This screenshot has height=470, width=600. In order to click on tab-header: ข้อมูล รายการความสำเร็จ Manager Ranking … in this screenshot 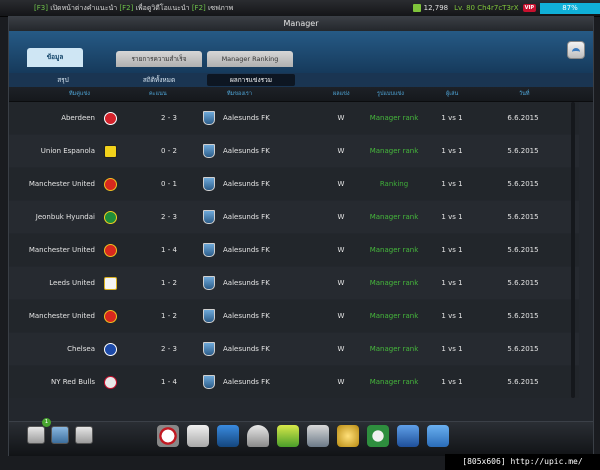, I will do `click(301, 59)`.